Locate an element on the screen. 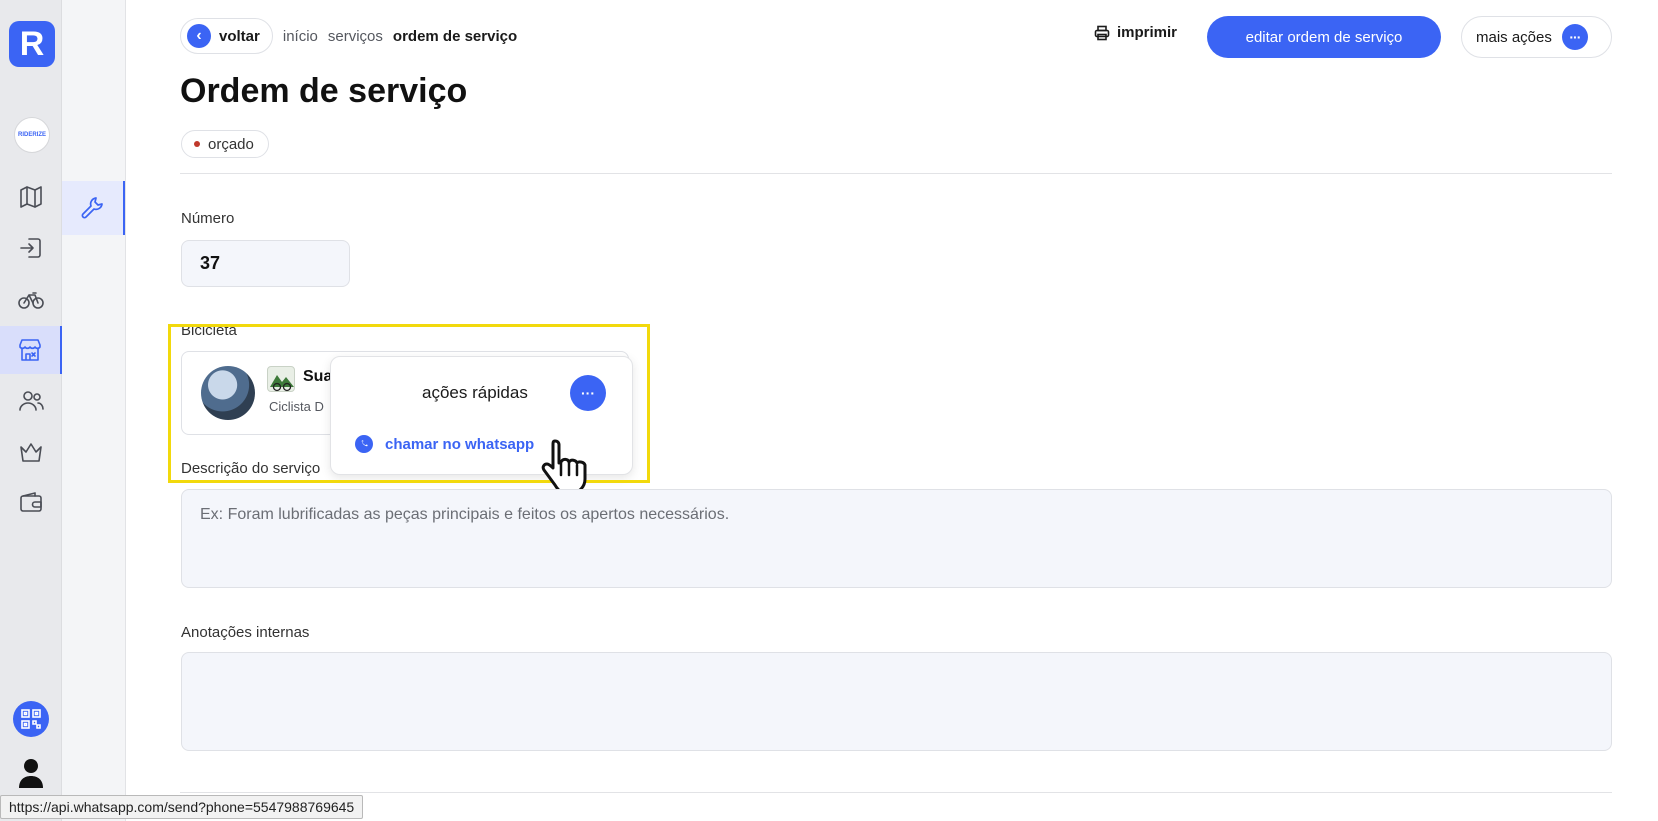  app-logo: R is located at coordinates (32, 44).